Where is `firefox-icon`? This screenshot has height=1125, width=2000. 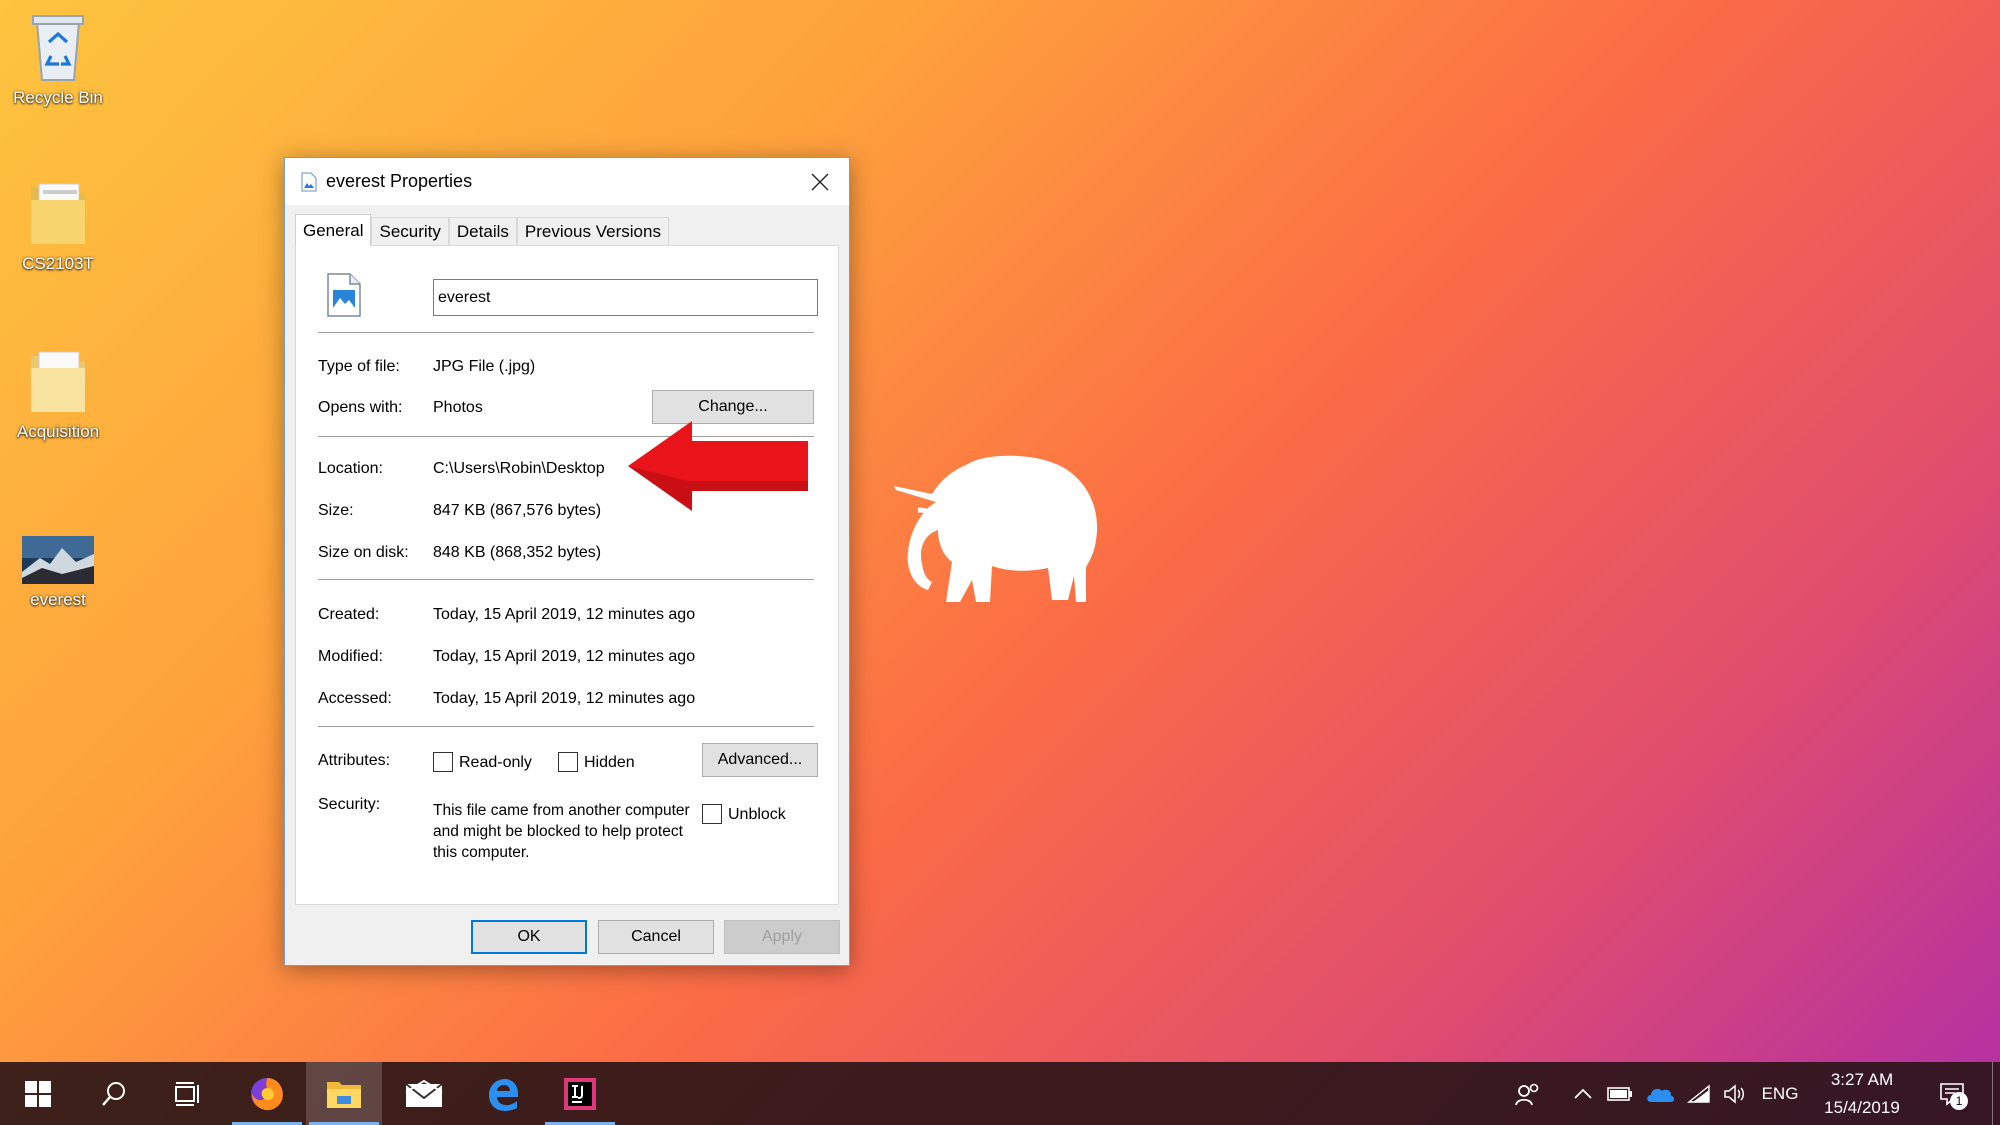
firefox-icon is located at coordinates (267, 1093).